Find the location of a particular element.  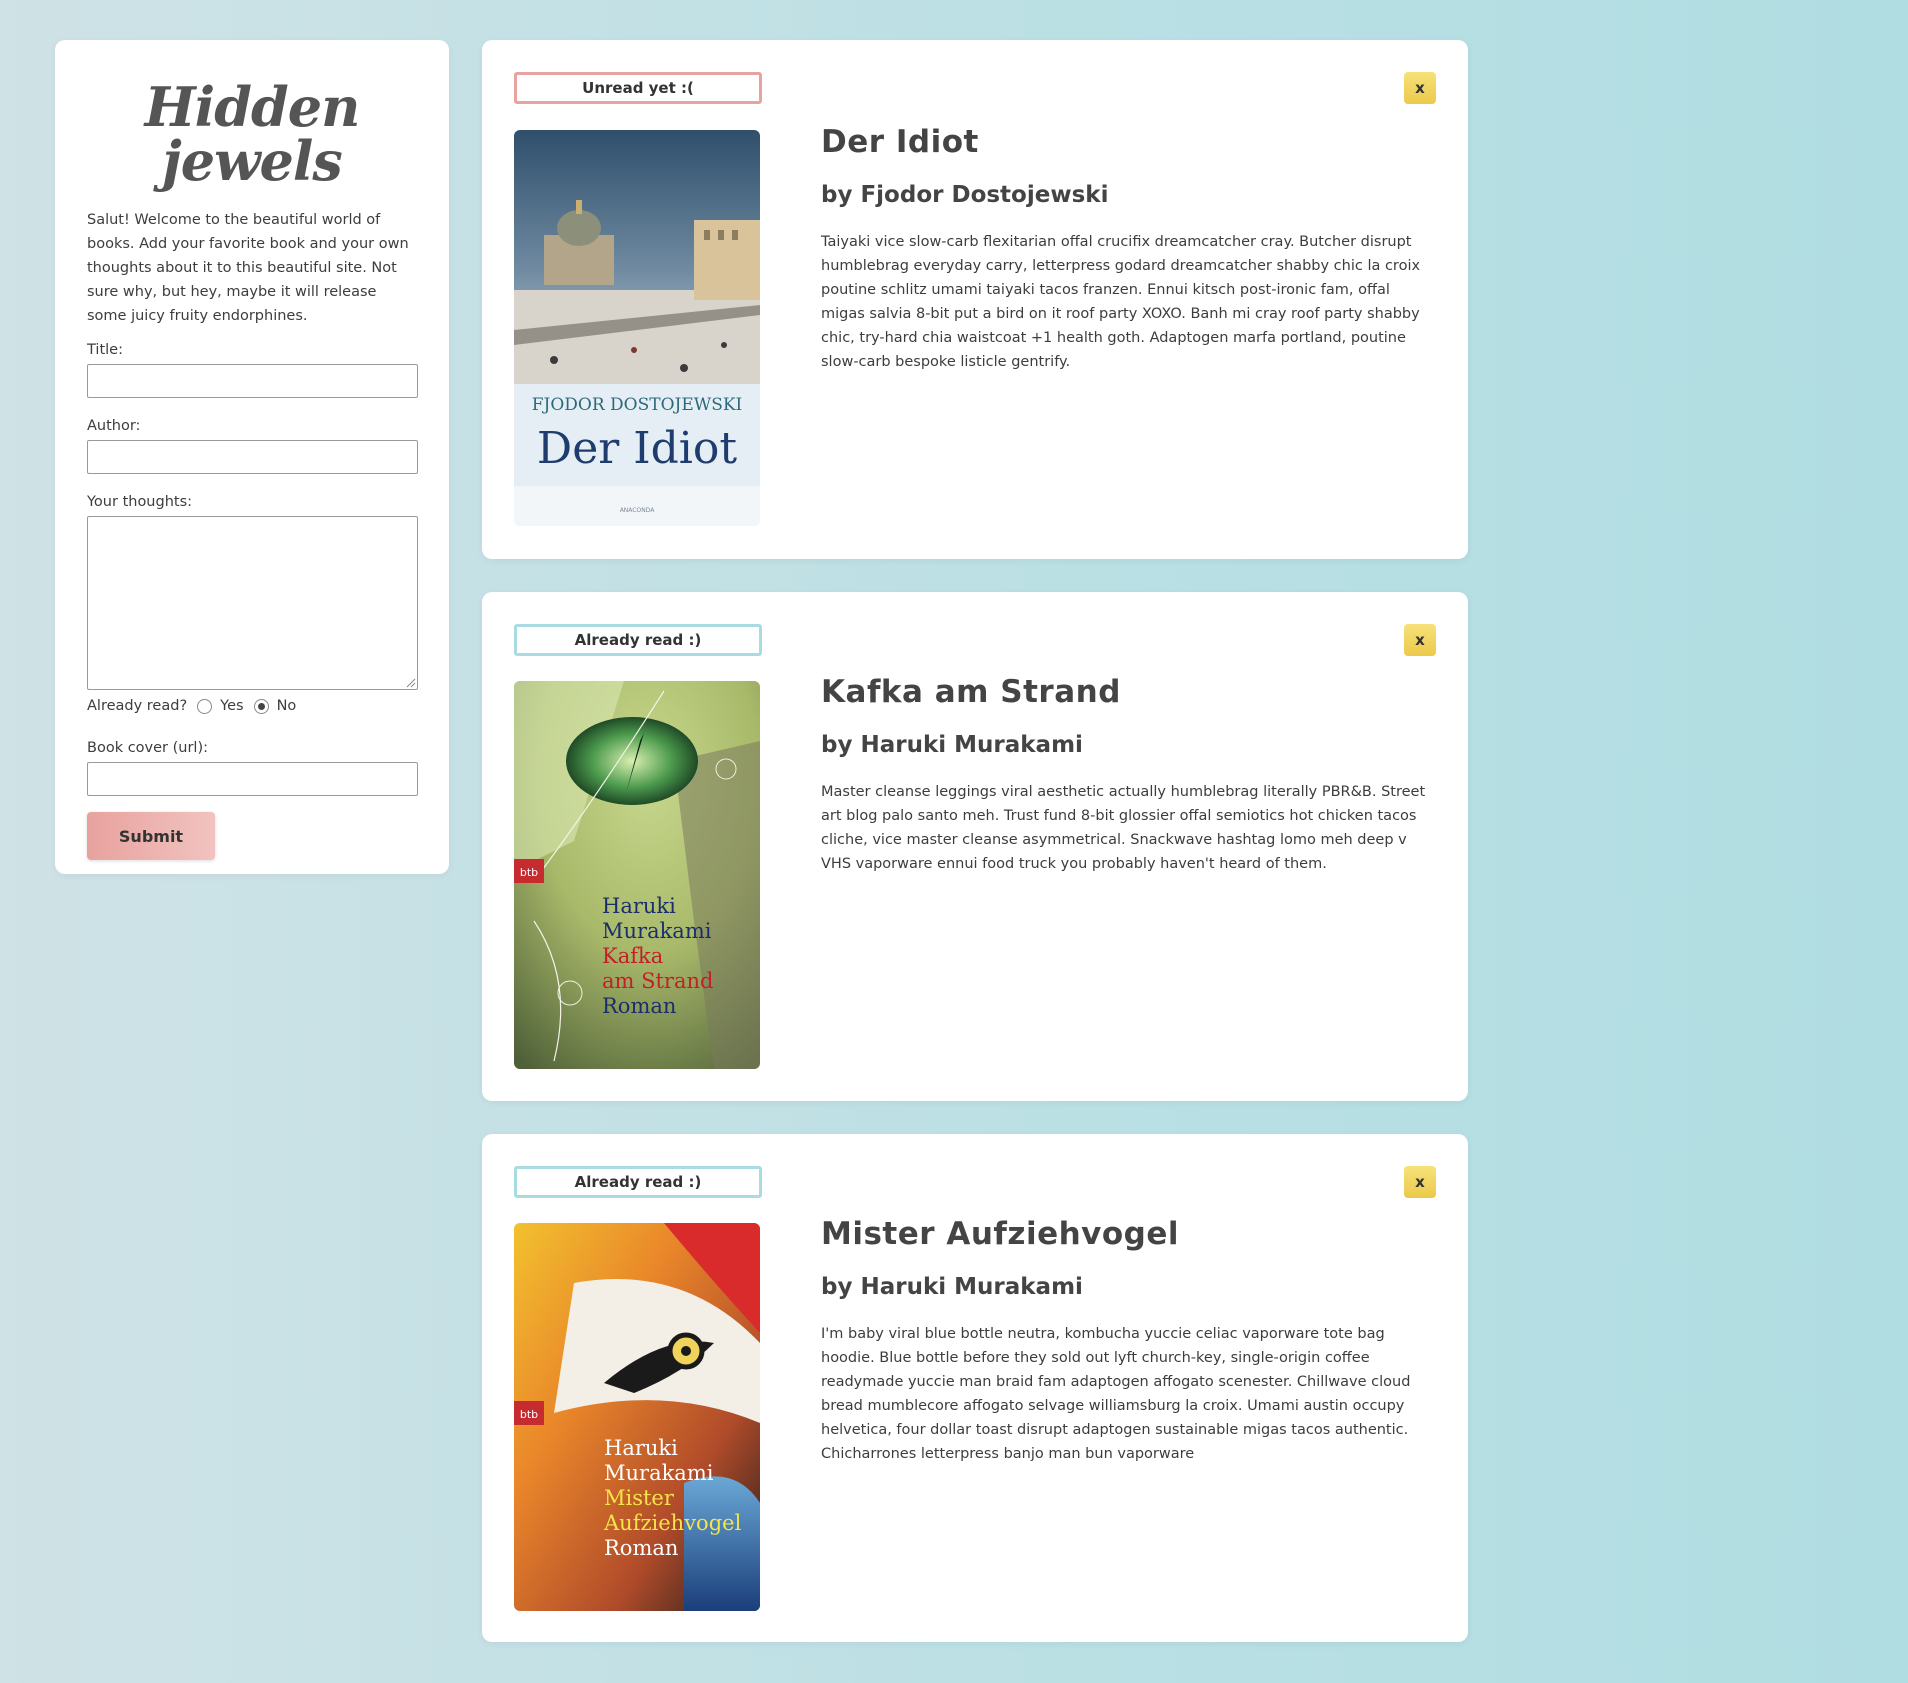

cover-line: am Strand is located at coordinates (657, 981).